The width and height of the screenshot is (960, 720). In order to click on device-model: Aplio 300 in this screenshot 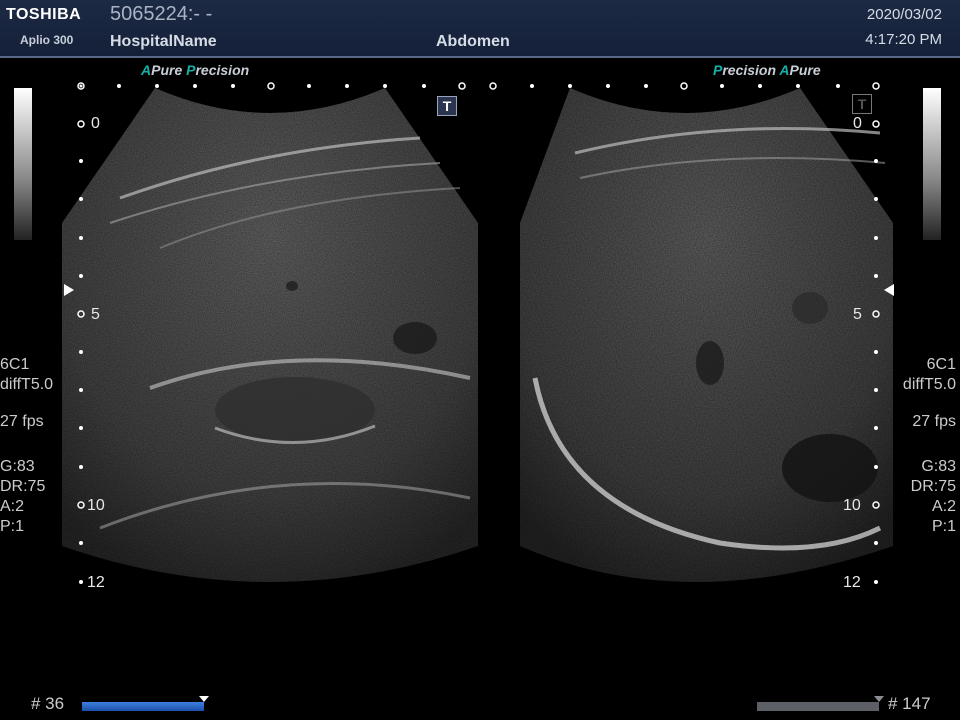, I will do `click(47, 40)`.